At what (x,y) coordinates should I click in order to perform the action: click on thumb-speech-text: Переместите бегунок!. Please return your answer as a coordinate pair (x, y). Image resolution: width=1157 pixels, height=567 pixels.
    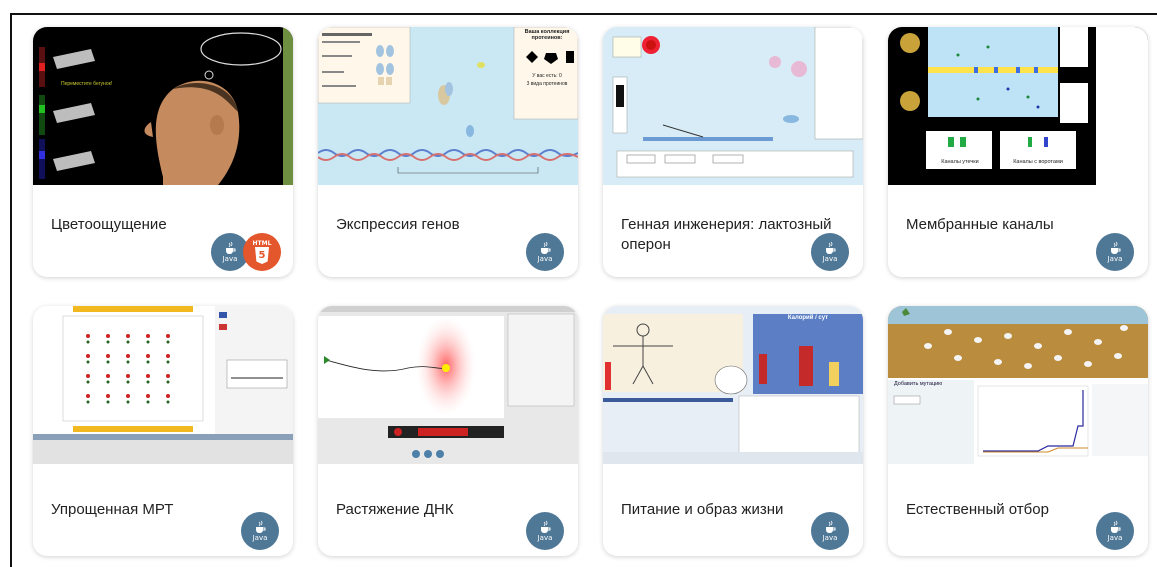
    Looking at the image, I should click on (87, 84).